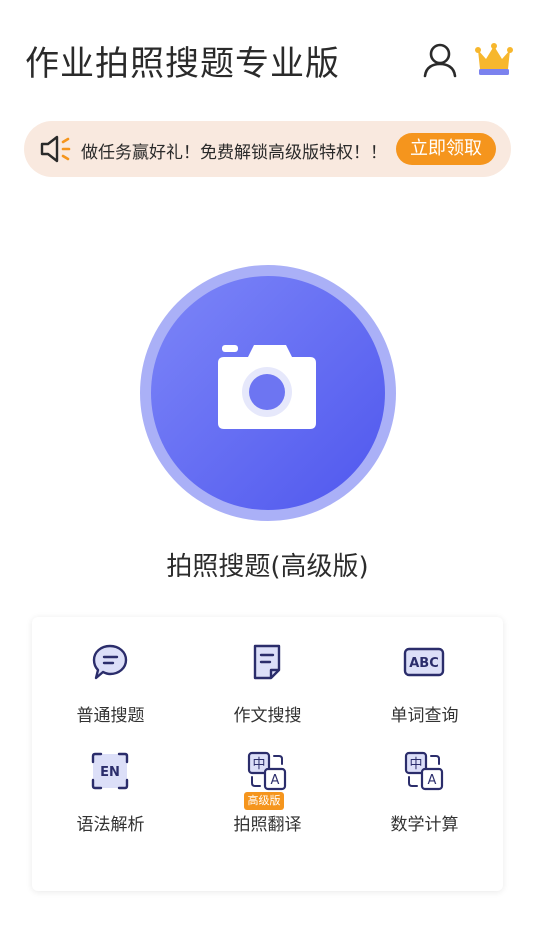  Describe the element at coordinates (440, 60) in the screenshot. I see `user-icon` at that location.